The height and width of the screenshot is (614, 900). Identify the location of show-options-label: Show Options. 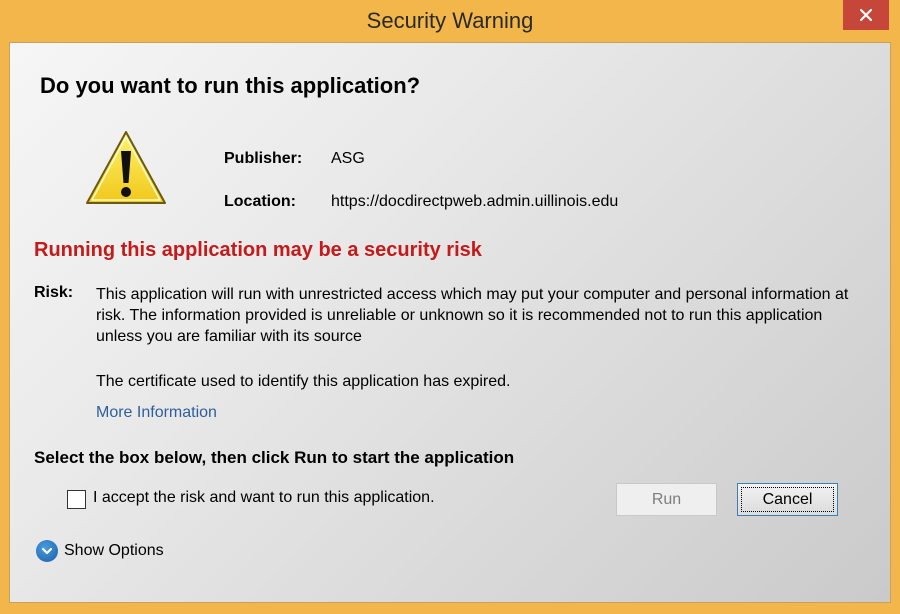
(114, 550).